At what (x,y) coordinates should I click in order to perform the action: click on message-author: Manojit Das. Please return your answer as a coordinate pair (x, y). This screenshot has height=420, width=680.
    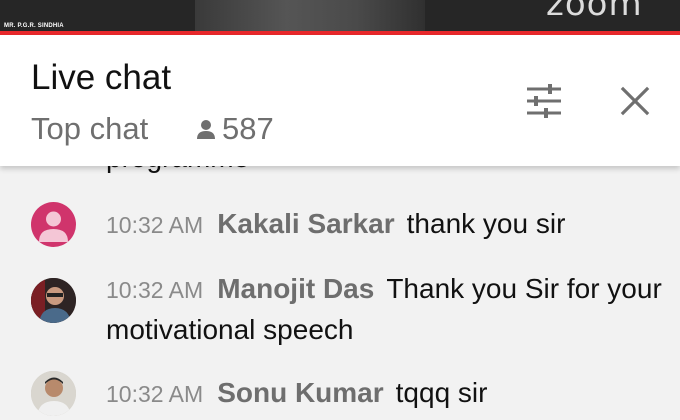
    Looking at the image, I should click on (295, 288).